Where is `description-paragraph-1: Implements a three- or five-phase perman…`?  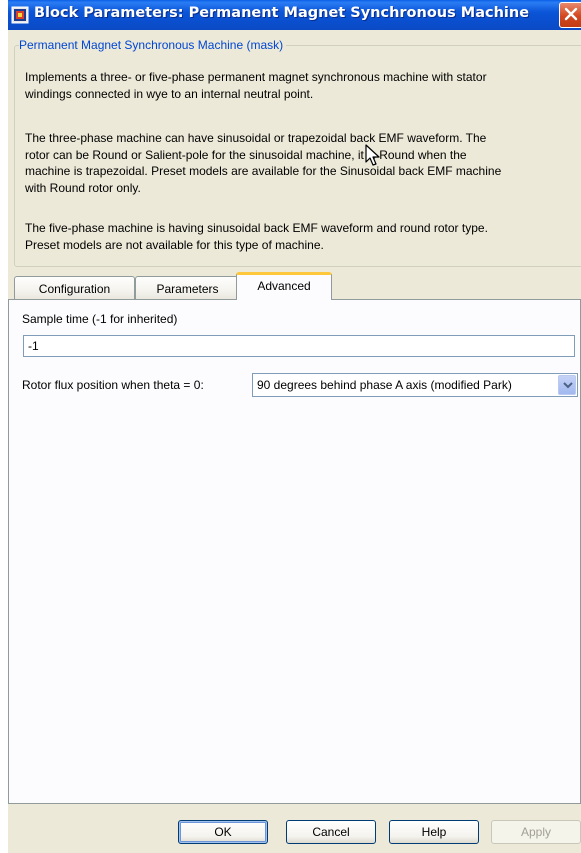 description-paragraph-1: Implements a three- or five-phase perman… is located at coordinates (303, 85).